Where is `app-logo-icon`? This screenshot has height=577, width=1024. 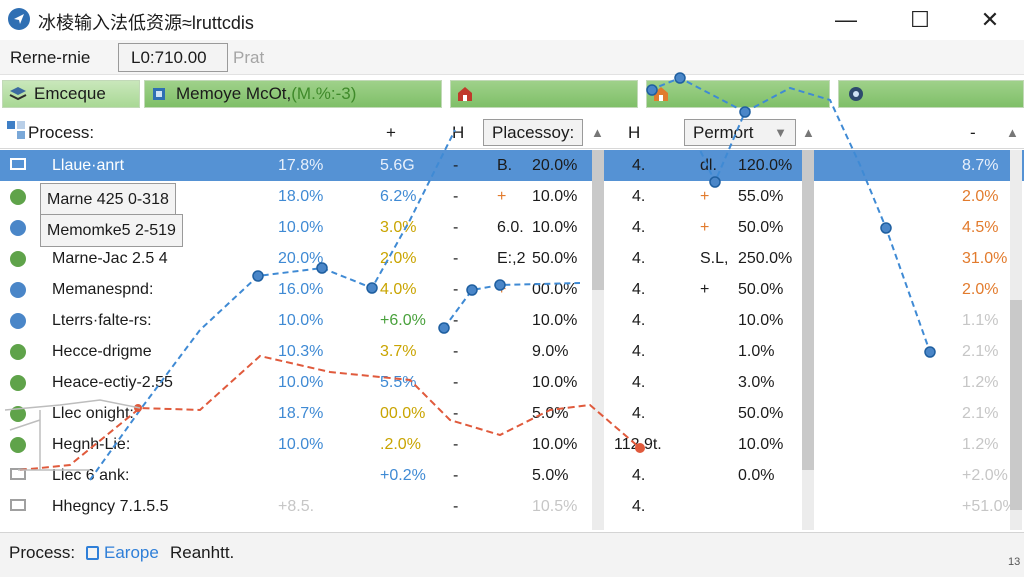 app-logo-icon is located at coordinates (19, 19).